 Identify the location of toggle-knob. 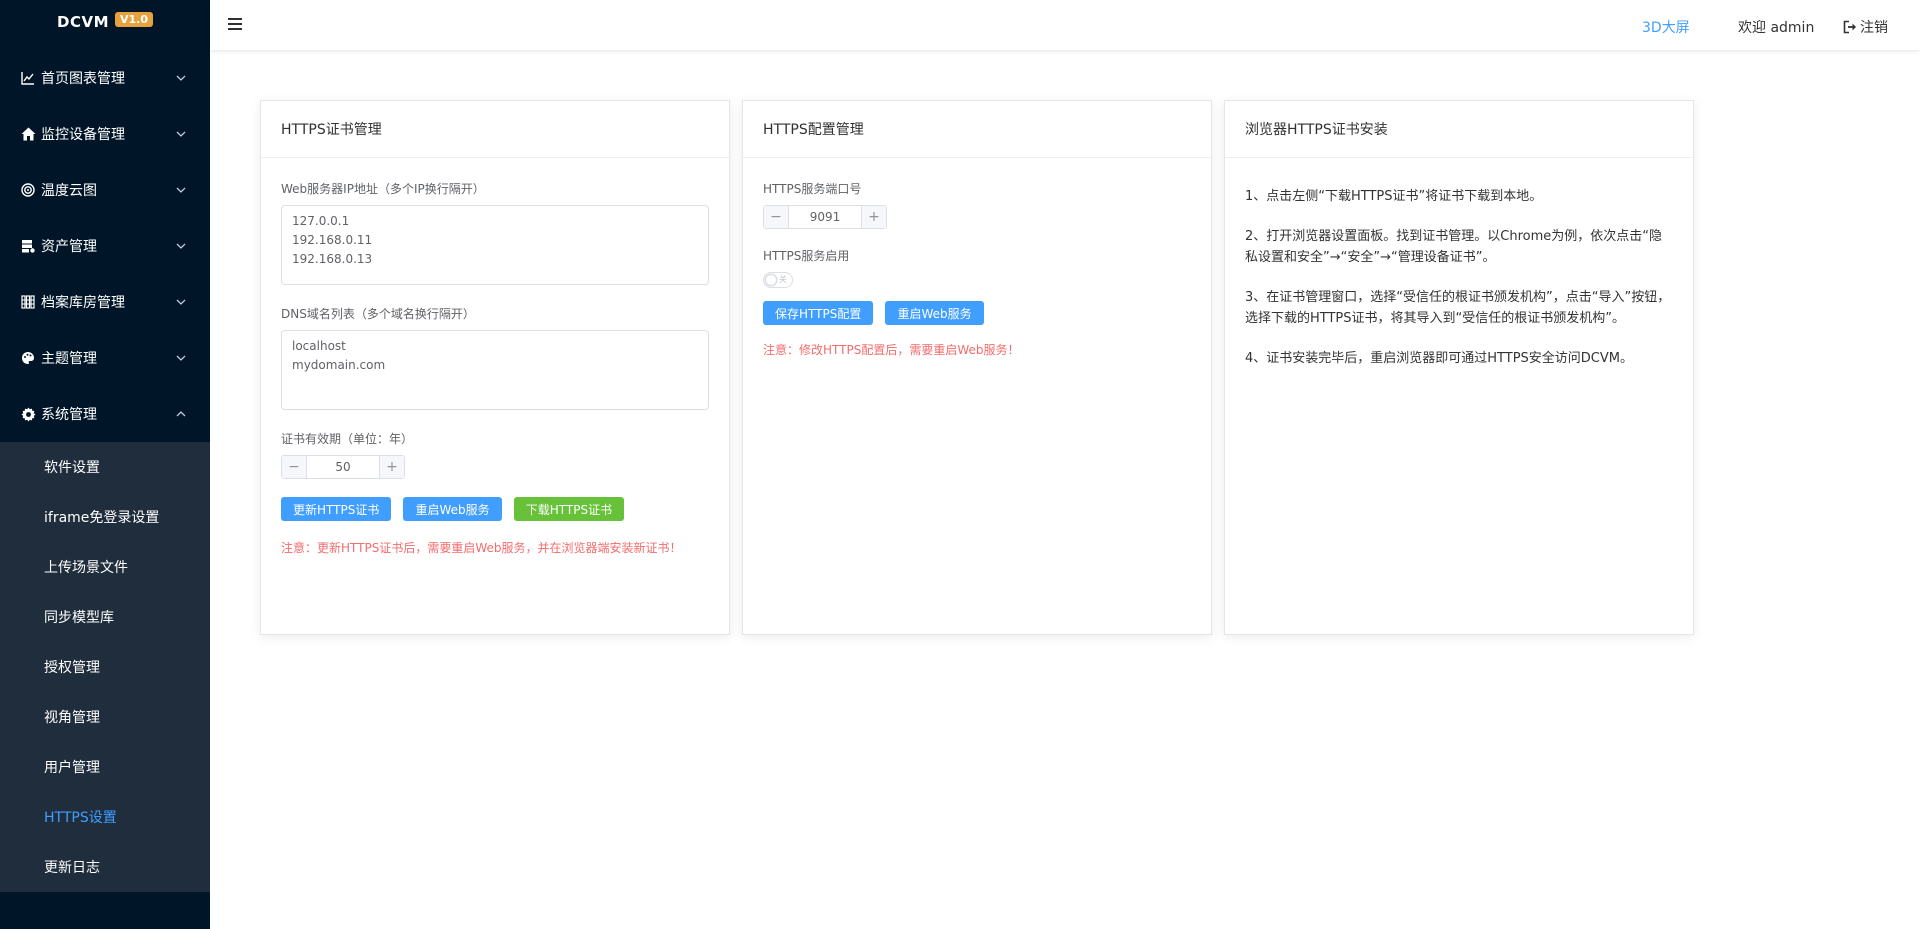
(771, 280).